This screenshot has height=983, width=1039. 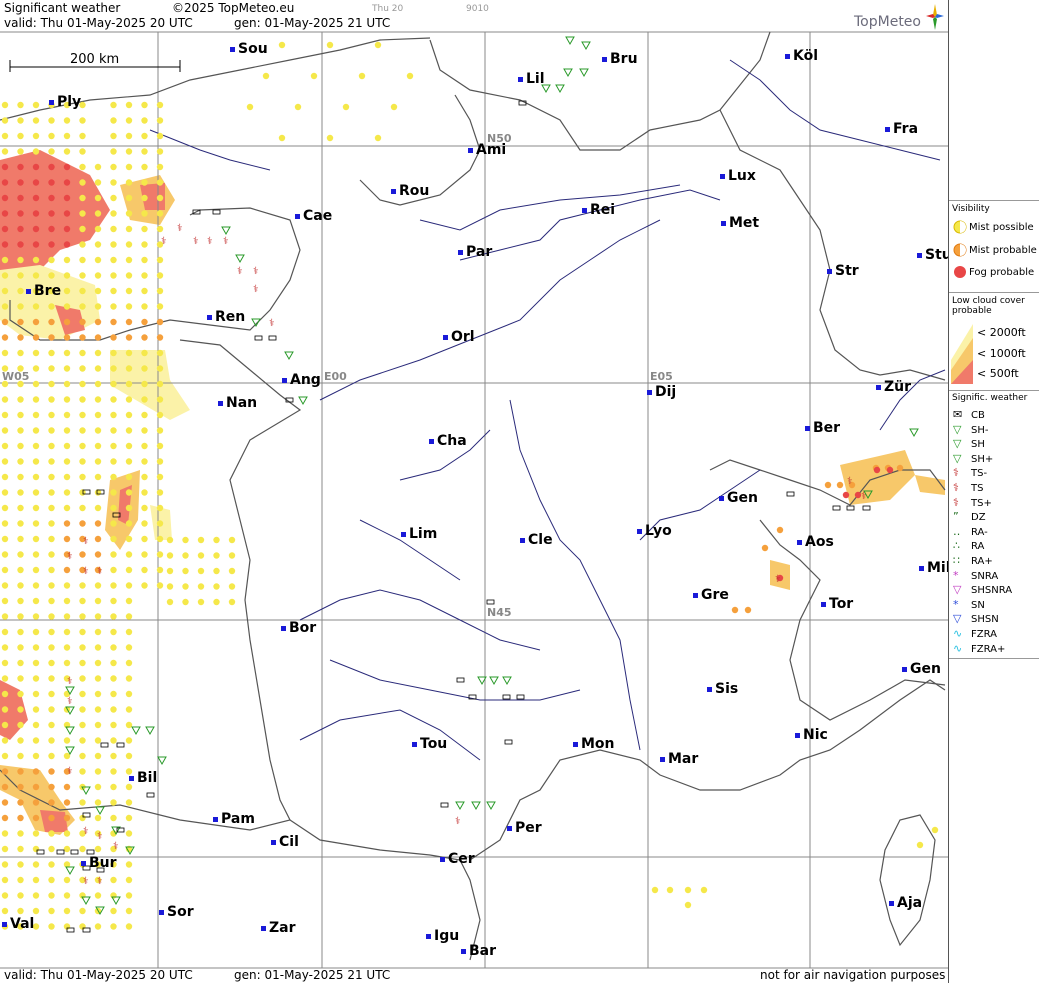 What do you see at coordinates (935, 568) in the screenshot?
I see `city-label: Mil` at bounding box center [935, 568].